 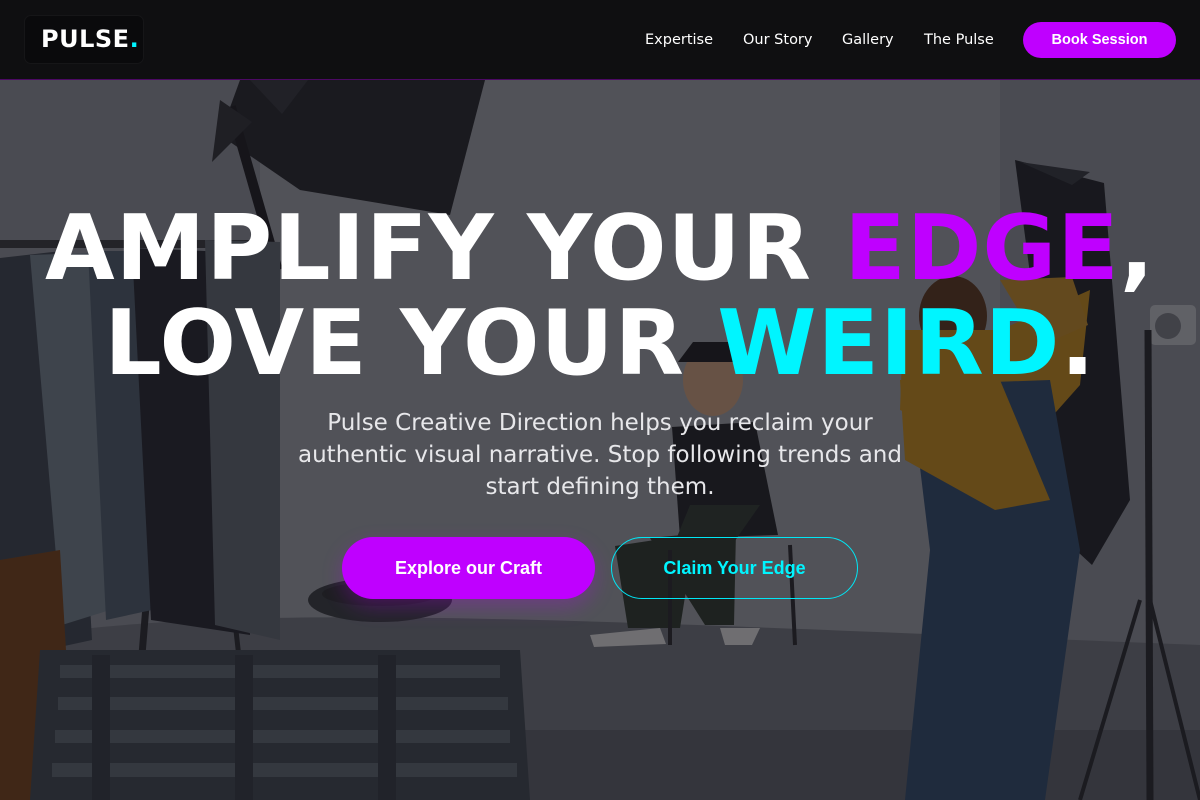 What do you see at coordinates (959, 40) in the screenshot?
I see `nav-link-the-pulse: The Pulse` at bounding box center [959, 40].